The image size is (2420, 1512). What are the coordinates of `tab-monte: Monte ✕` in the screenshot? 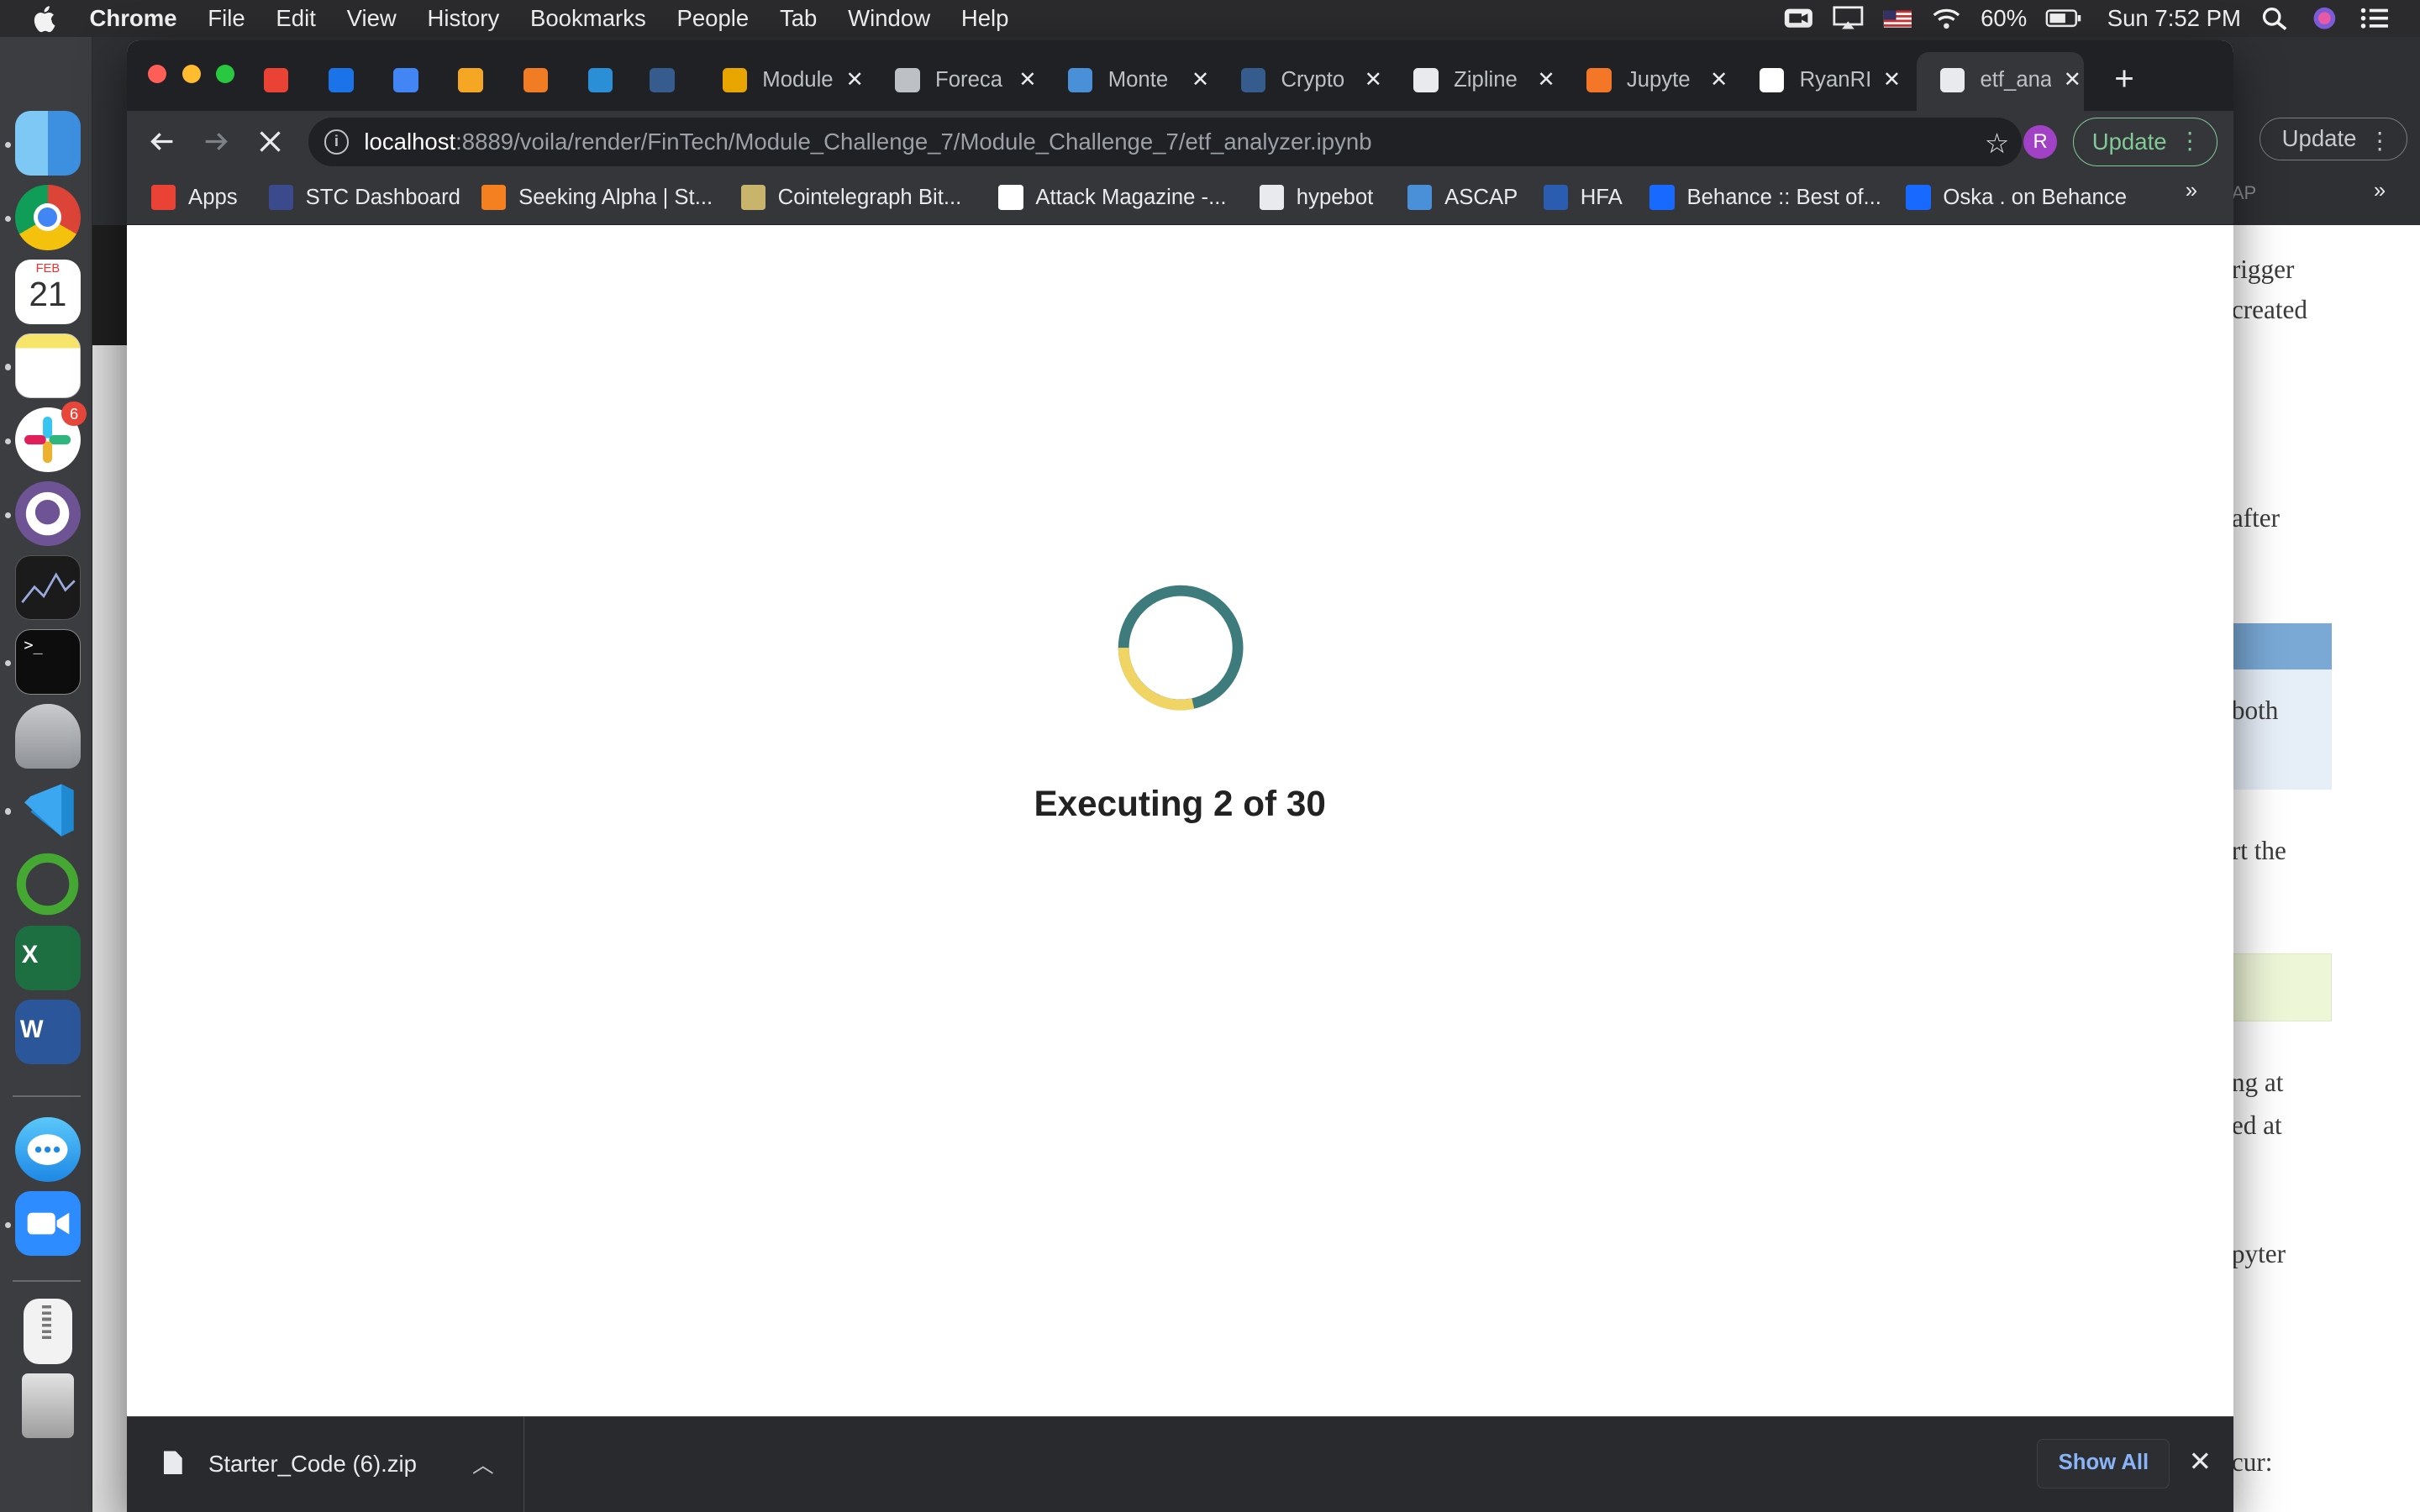 It's located at (1138, 80).